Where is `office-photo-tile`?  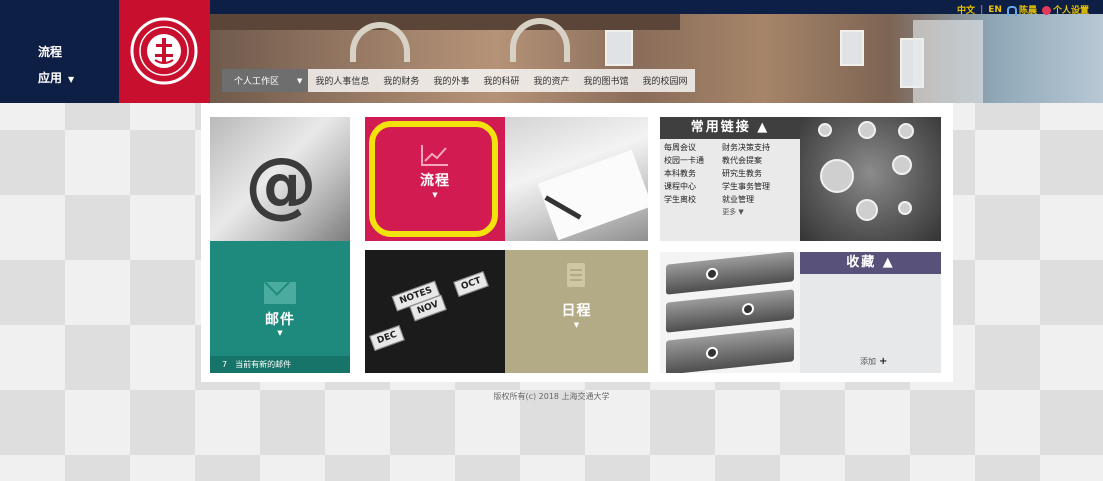 office-photo-tile is located at coordinates (576, 179).